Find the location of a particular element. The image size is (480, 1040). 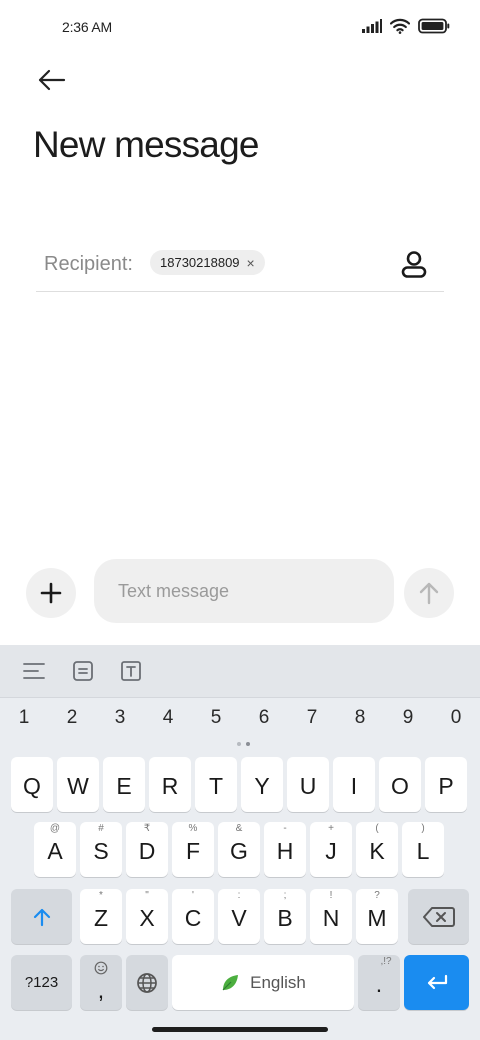

enter-key is located at coordinates (436, 982).